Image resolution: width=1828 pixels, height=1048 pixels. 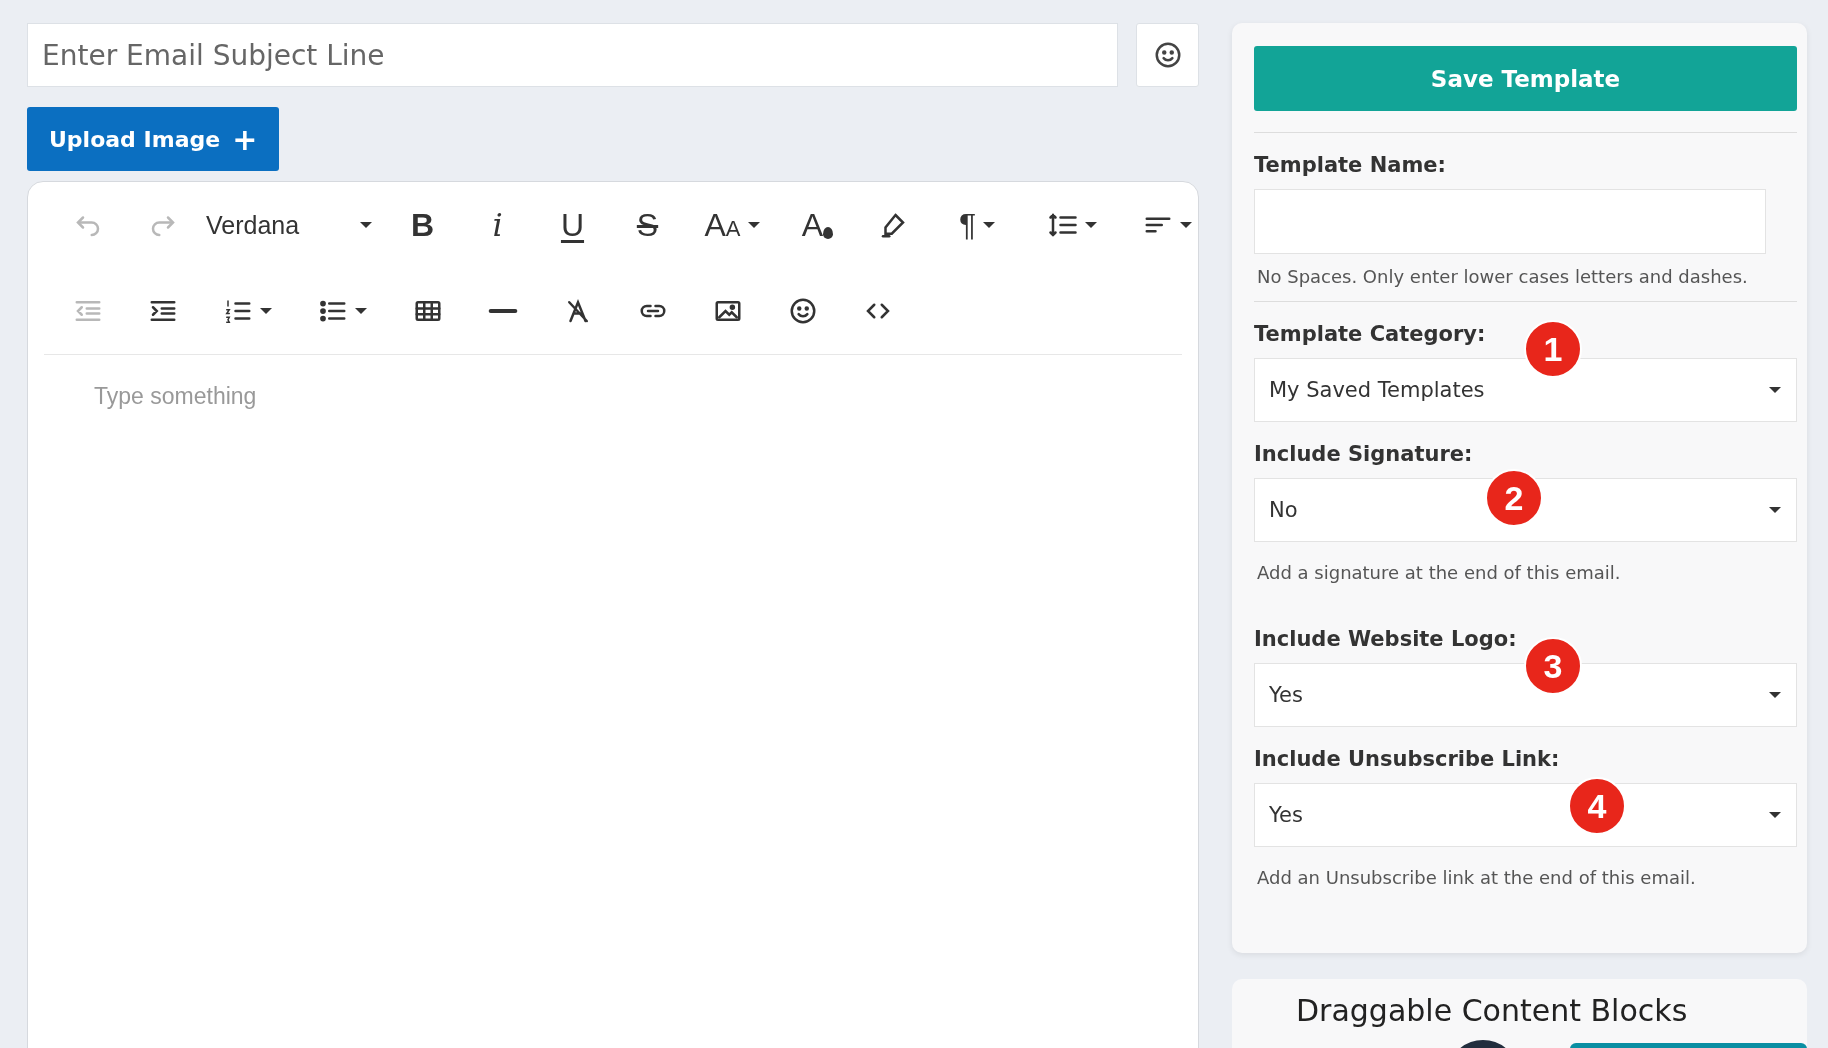 I want to click on field-label: Include Website Logo:, so click(x=1386, y=639).